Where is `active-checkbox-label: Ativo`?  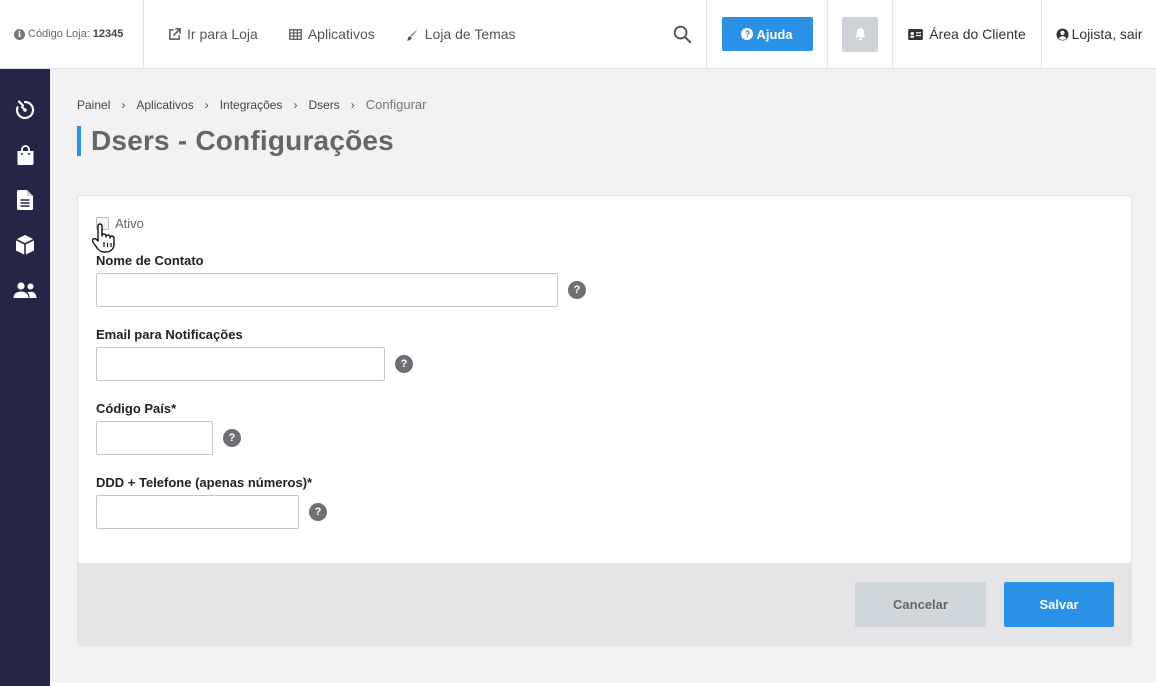 active-checkbox-label: Ativo is located at coordinates (129, 223).